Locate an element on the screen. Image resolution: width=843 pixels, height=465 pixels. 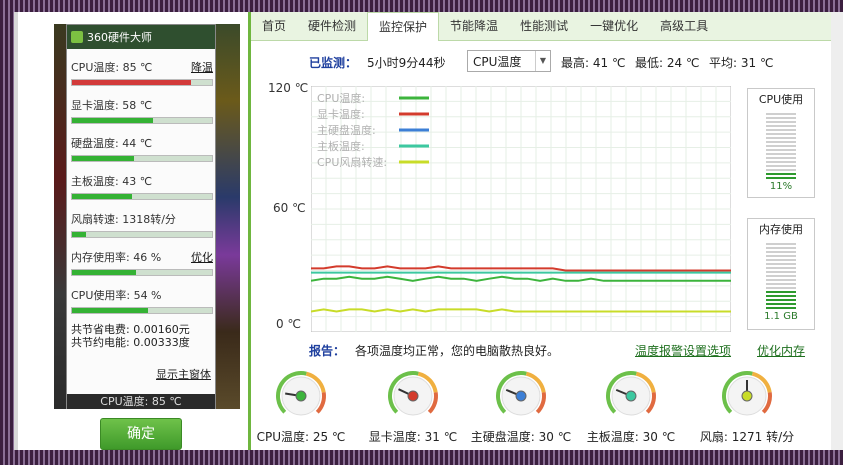
savings-energy: 共节约电能: 0.00333度 is located at coordinates (130, 342).